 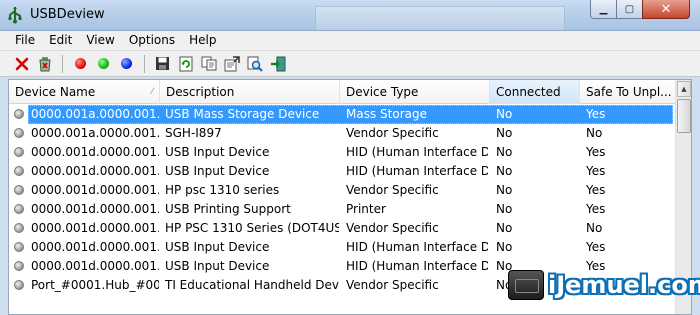 What do you see at coordinates (162, 64) in the screenshot?
I see `save-button` at bounding box center [162, 64].